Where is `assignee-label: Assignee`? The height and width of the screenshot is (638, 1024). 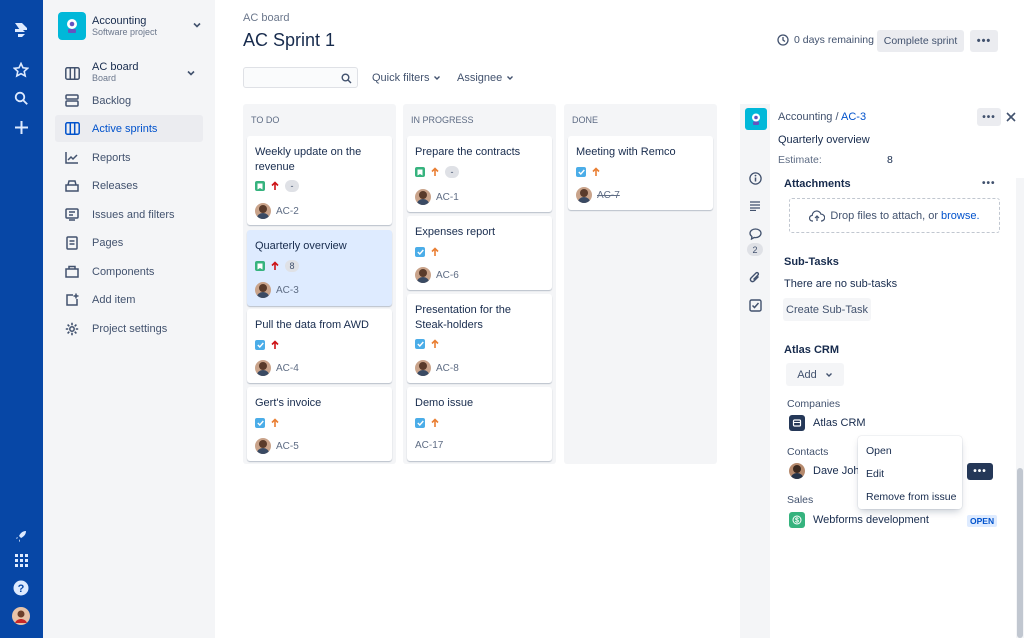
assignee-label: Assignee is located at coordinates (480, 78).